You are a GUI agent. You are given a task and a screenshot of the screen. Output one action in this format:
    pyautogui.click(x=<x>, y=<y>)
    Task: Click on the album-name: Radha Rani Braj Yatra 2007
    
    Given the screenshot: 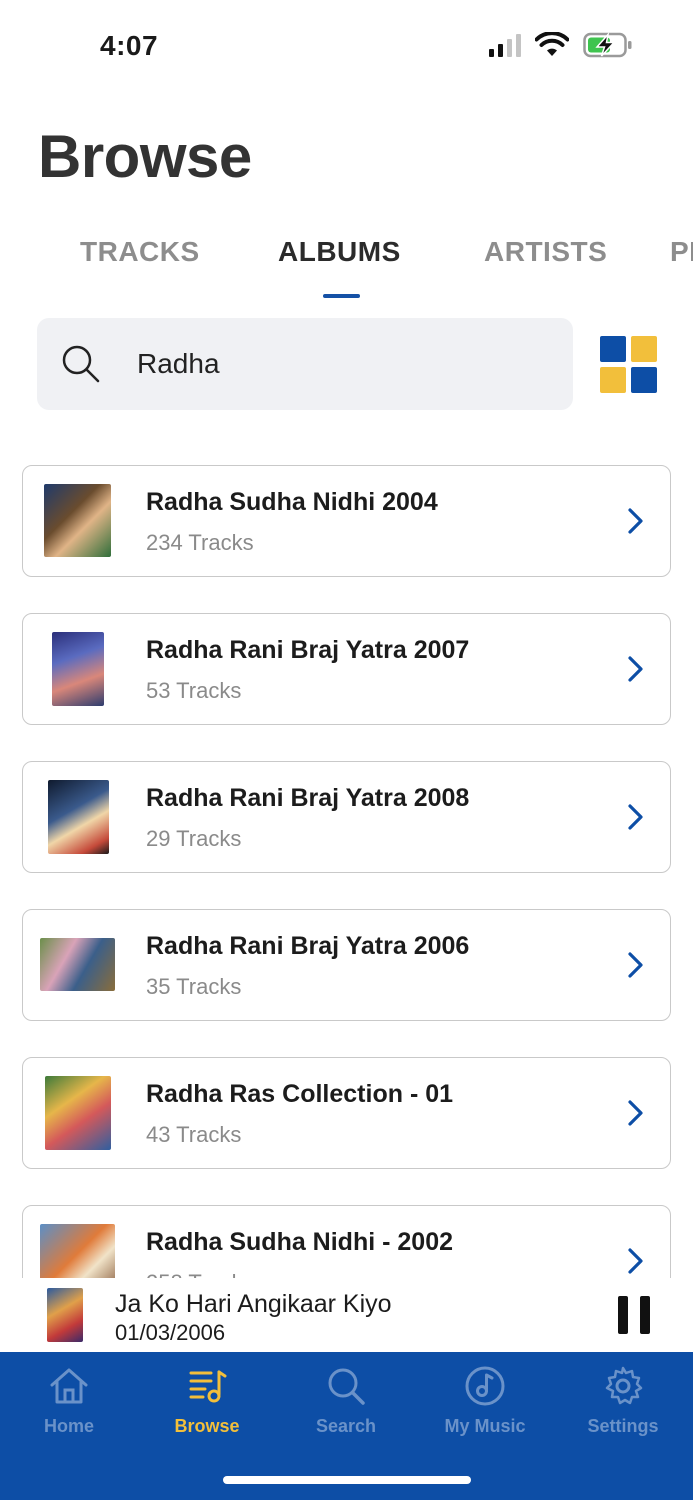 What is the action you would take?
    pyautogui.click(x=308, y=650)
    